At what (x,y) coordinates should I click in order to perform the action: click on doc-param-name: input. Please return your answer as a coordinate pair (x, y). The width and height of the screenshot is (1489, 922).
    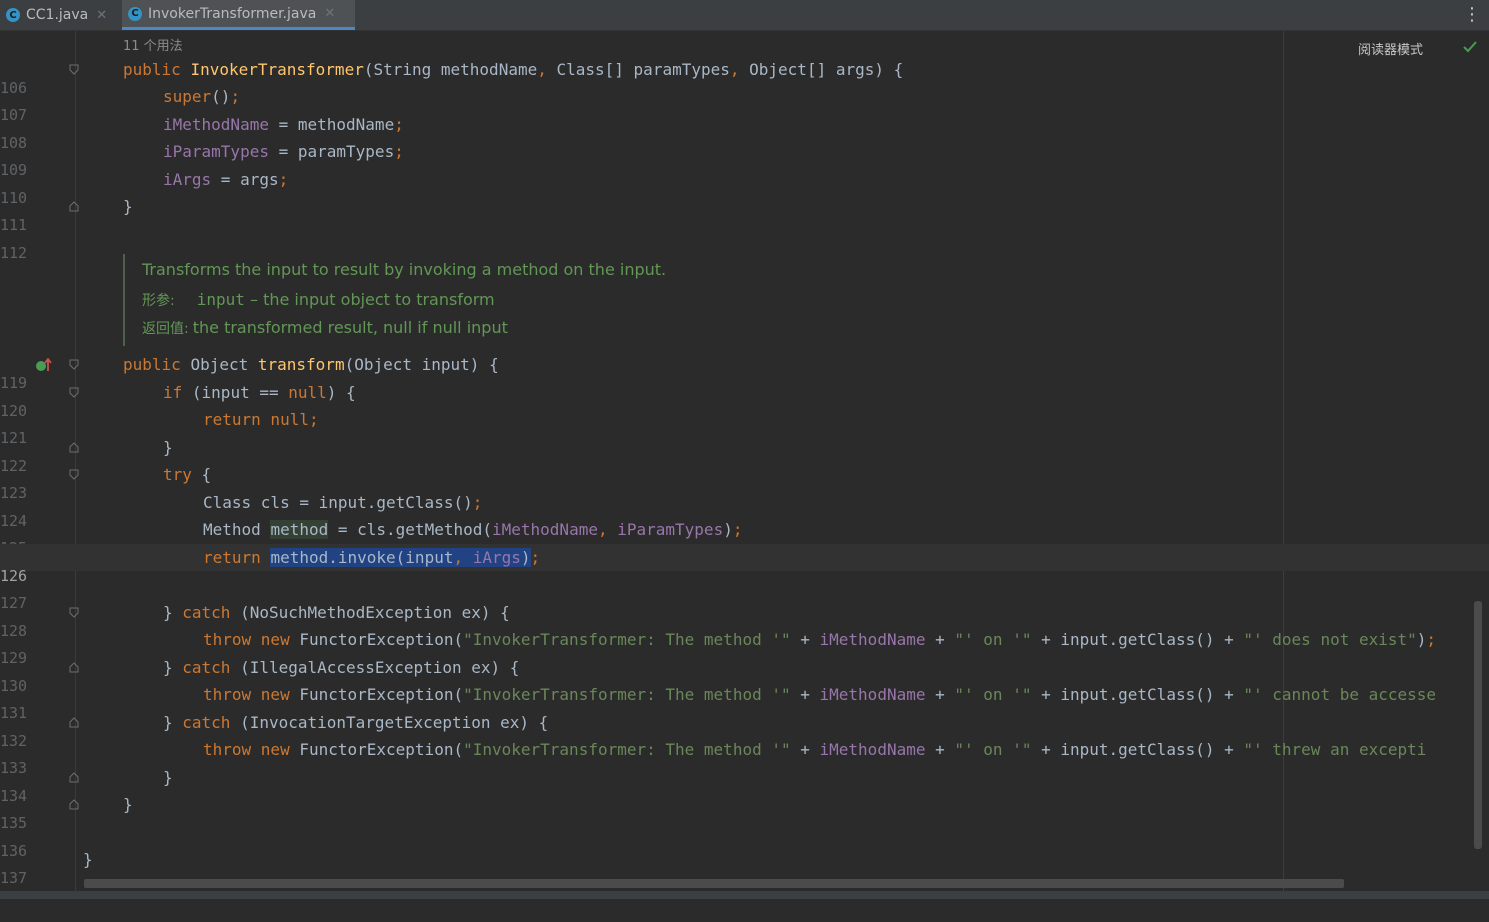
    Looking at the image, I should click on (220, 299).